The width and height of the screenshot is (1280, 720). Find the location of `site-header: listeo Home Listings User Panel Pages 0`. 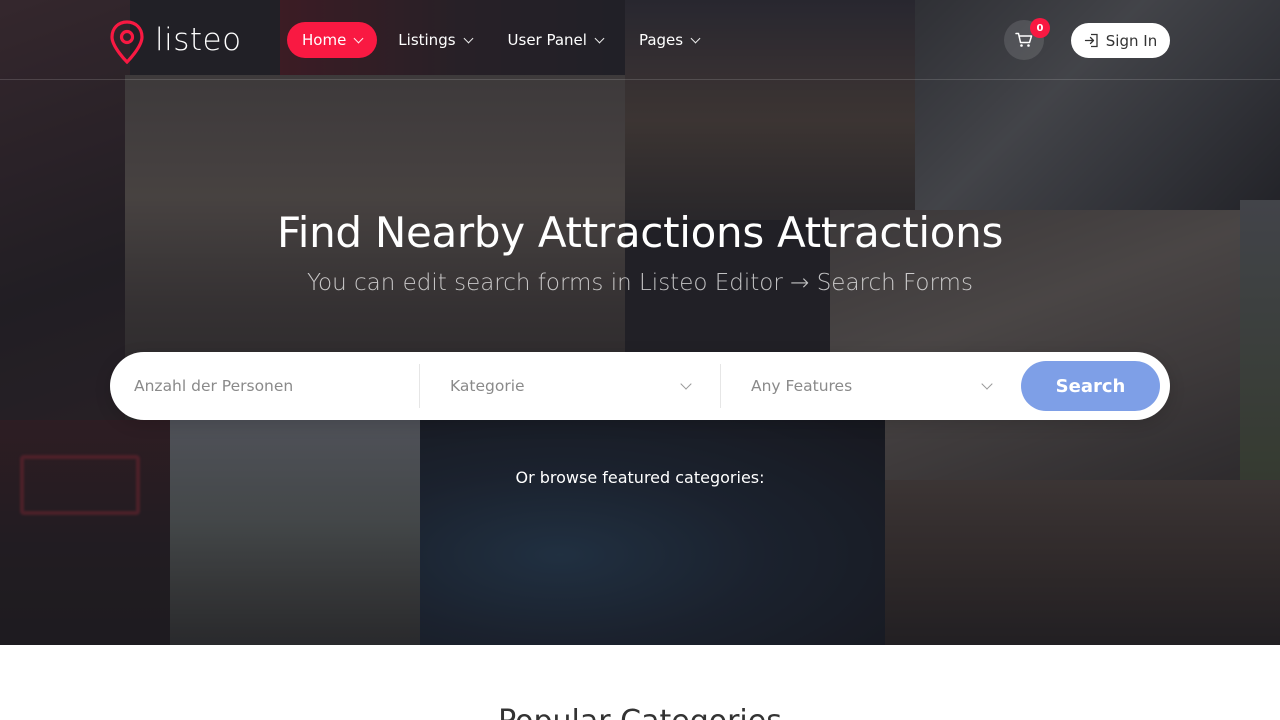

site-header: listeo Home Listings User Panel Pages 0 is located at coordinates (640, 40).